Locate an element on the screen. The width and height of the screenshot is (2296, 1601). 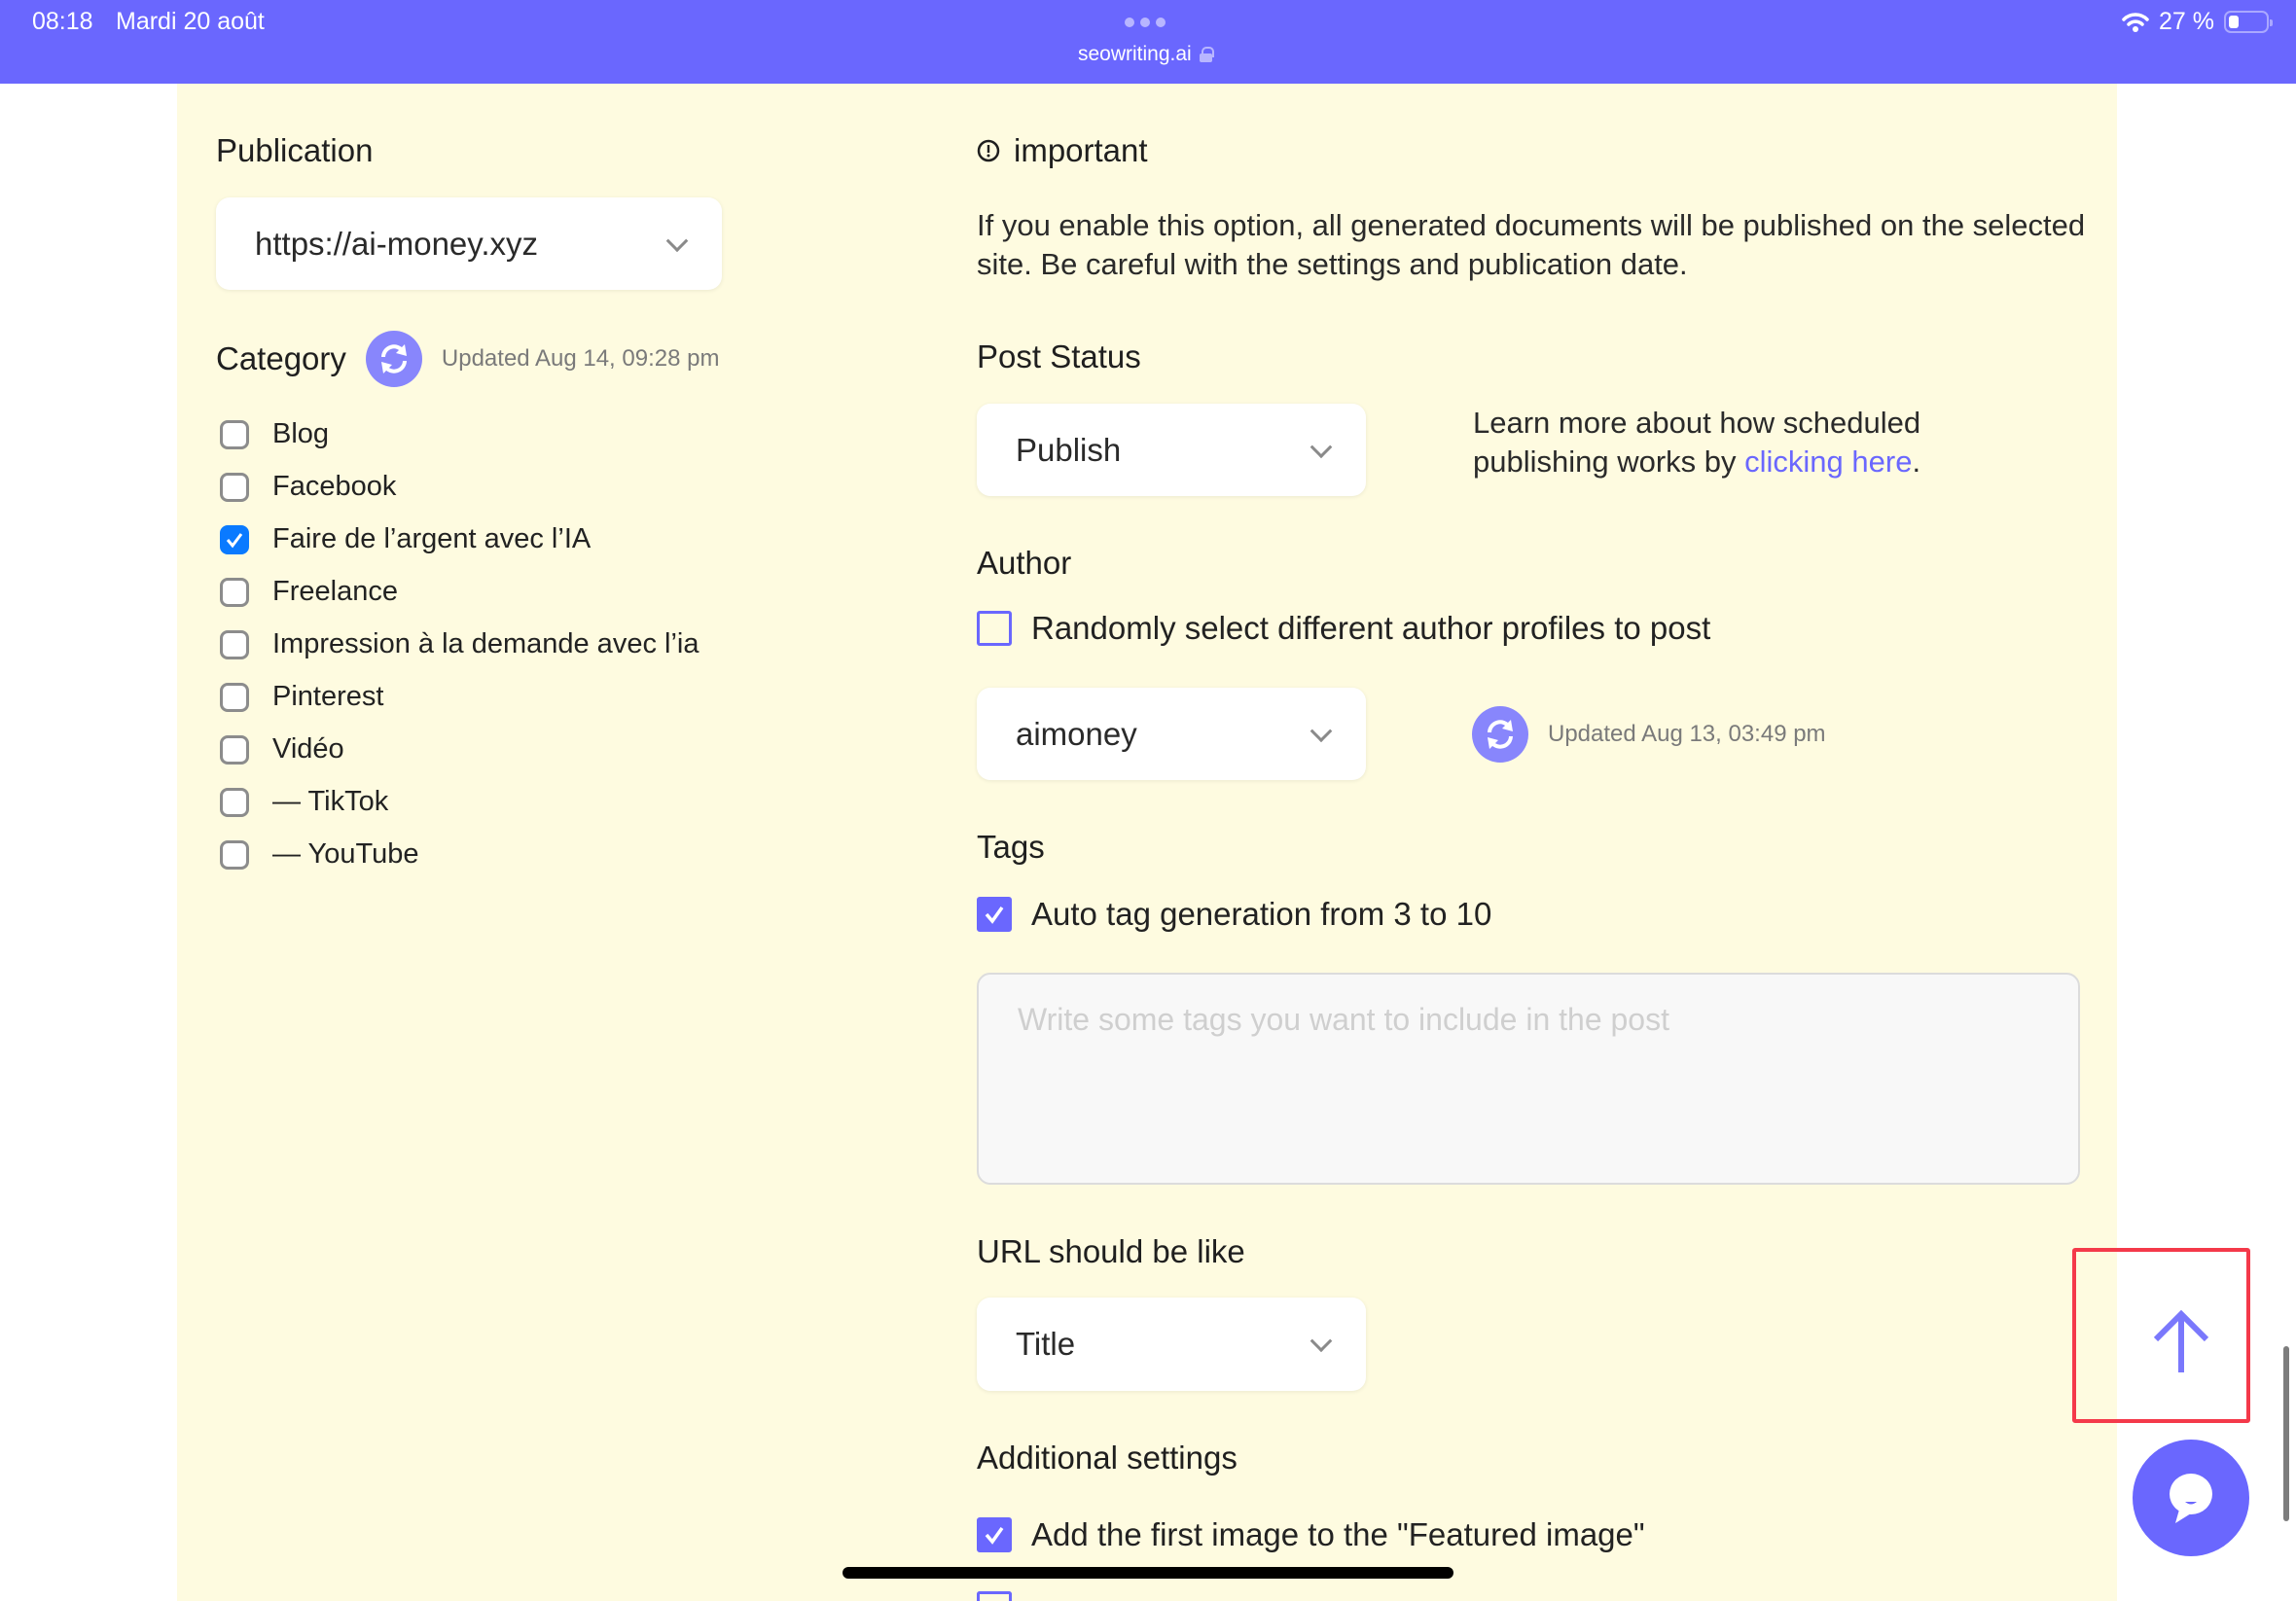
category-option: Blog is located at coordinates (274, 434).